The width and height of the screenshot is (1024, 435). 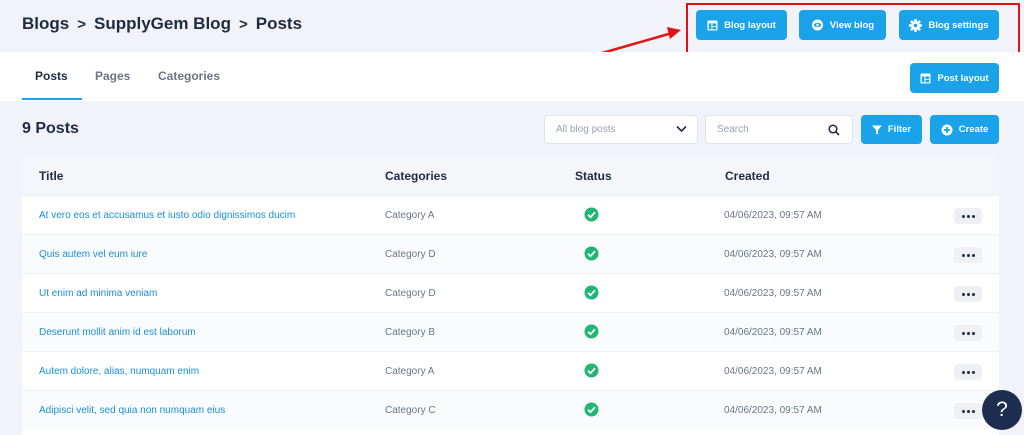 I want to click on post-count: 9 Posts, so click(x=50, y=128).